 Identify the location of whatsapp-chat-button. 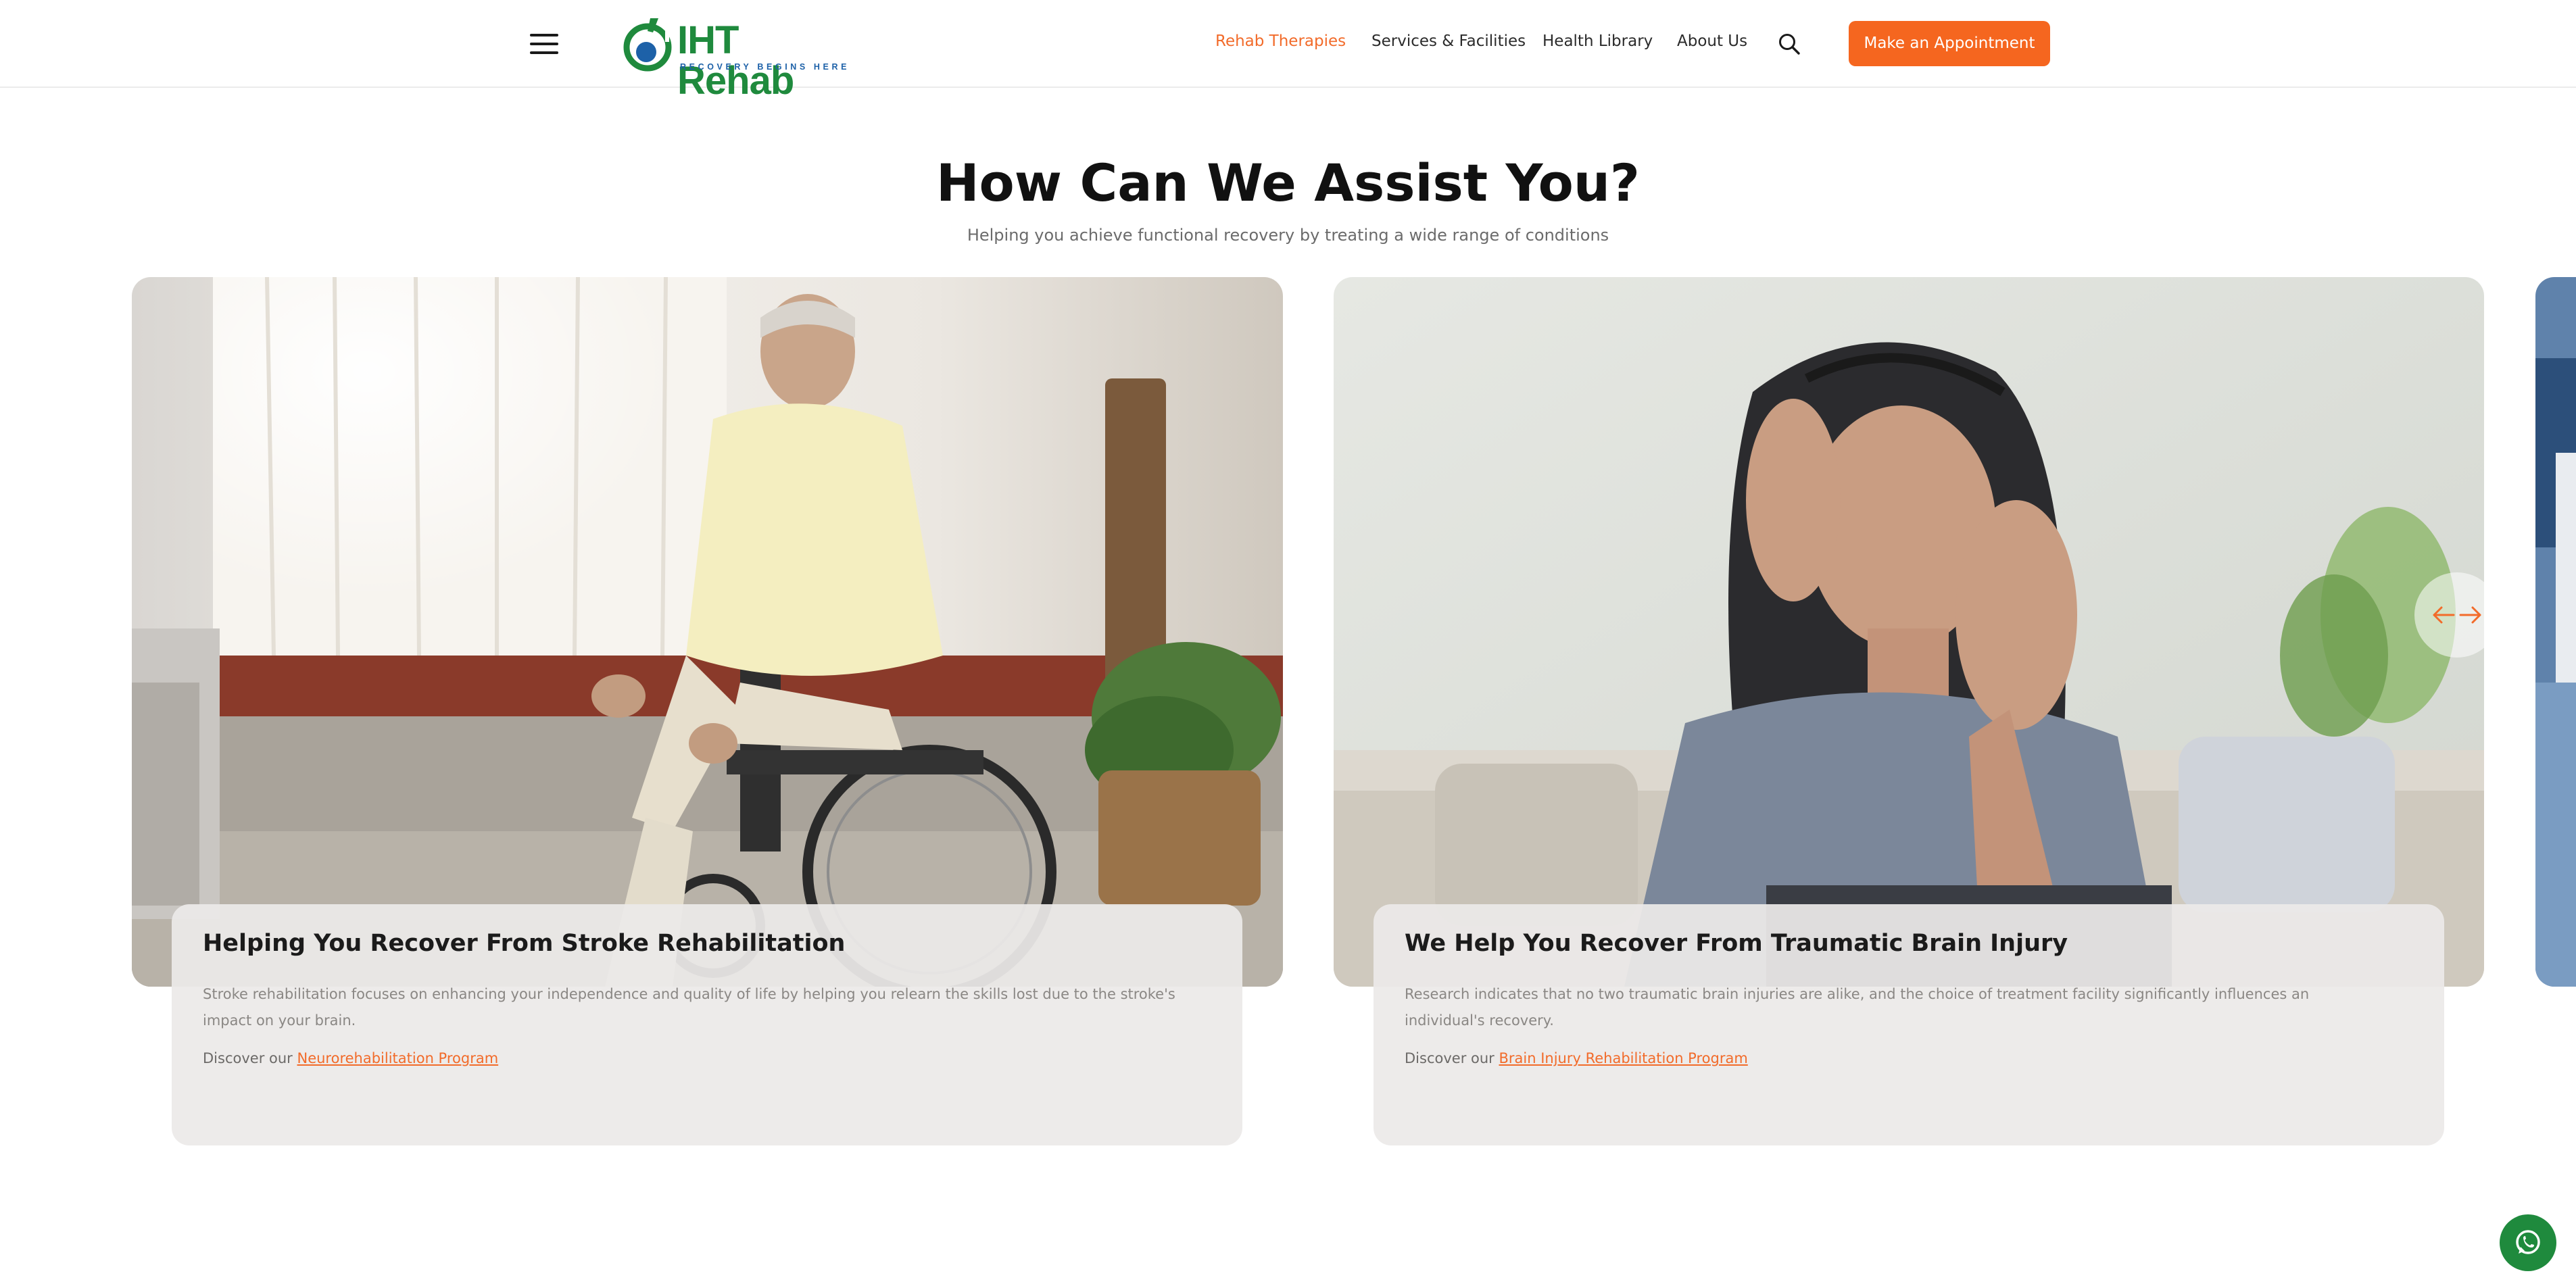
(2528, 1242).